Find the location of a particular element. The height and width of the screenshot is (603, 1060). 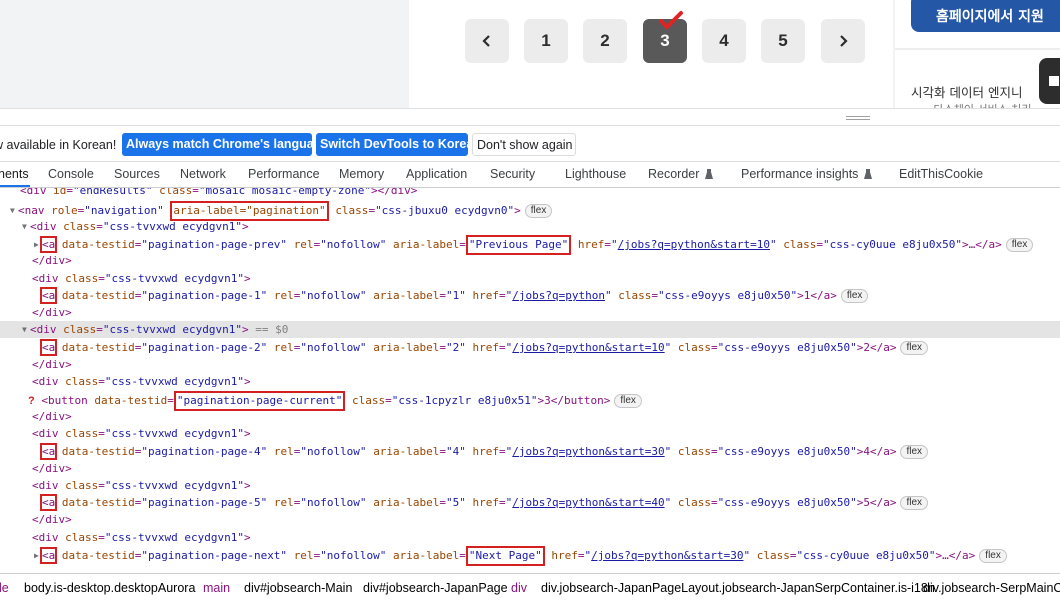

breadcrumb-item: le is located at coordinates (4, 588).